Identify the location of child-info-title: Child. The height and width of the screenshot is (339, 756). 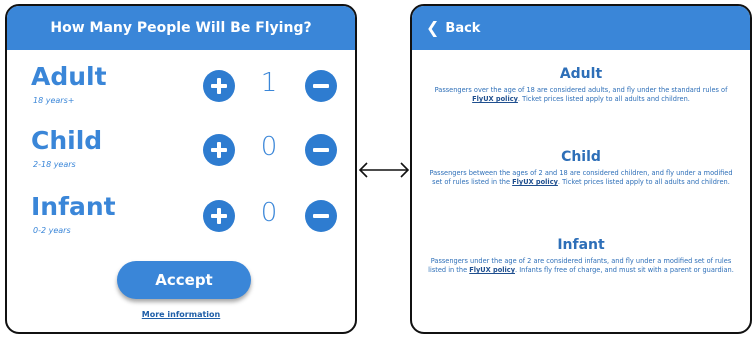
(581, 157).